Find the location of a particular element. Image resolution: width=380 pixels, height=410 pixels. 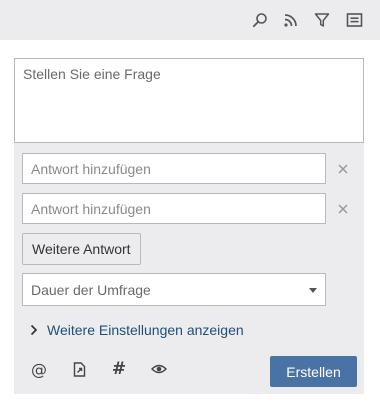

top-toolbar is located at coordinates (190, 20).